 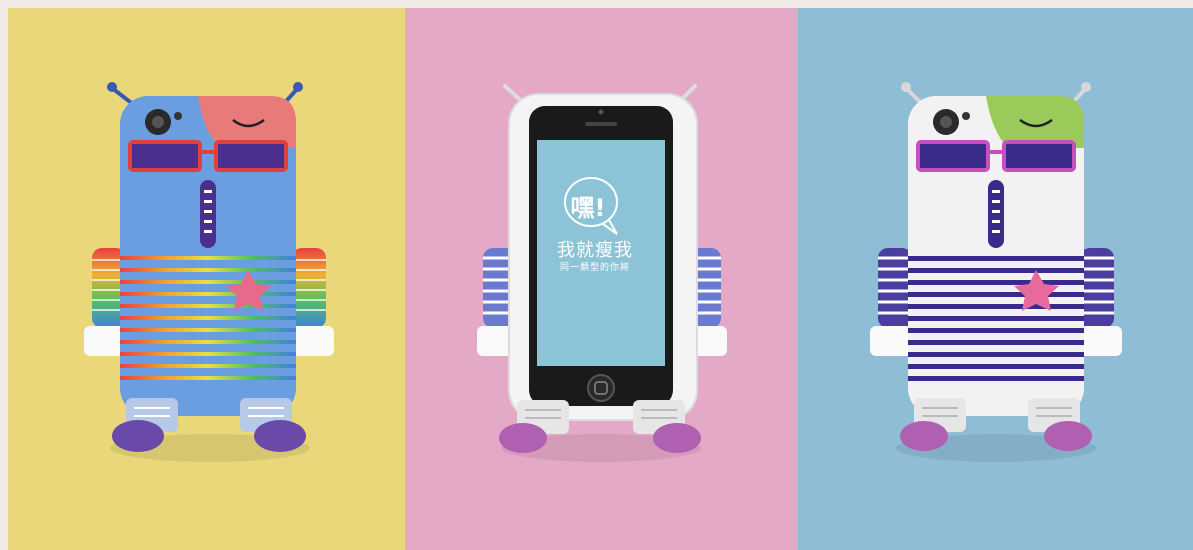 I want to click on screen-subtitle: 同一類型的你將, so click(x=594, y=268).